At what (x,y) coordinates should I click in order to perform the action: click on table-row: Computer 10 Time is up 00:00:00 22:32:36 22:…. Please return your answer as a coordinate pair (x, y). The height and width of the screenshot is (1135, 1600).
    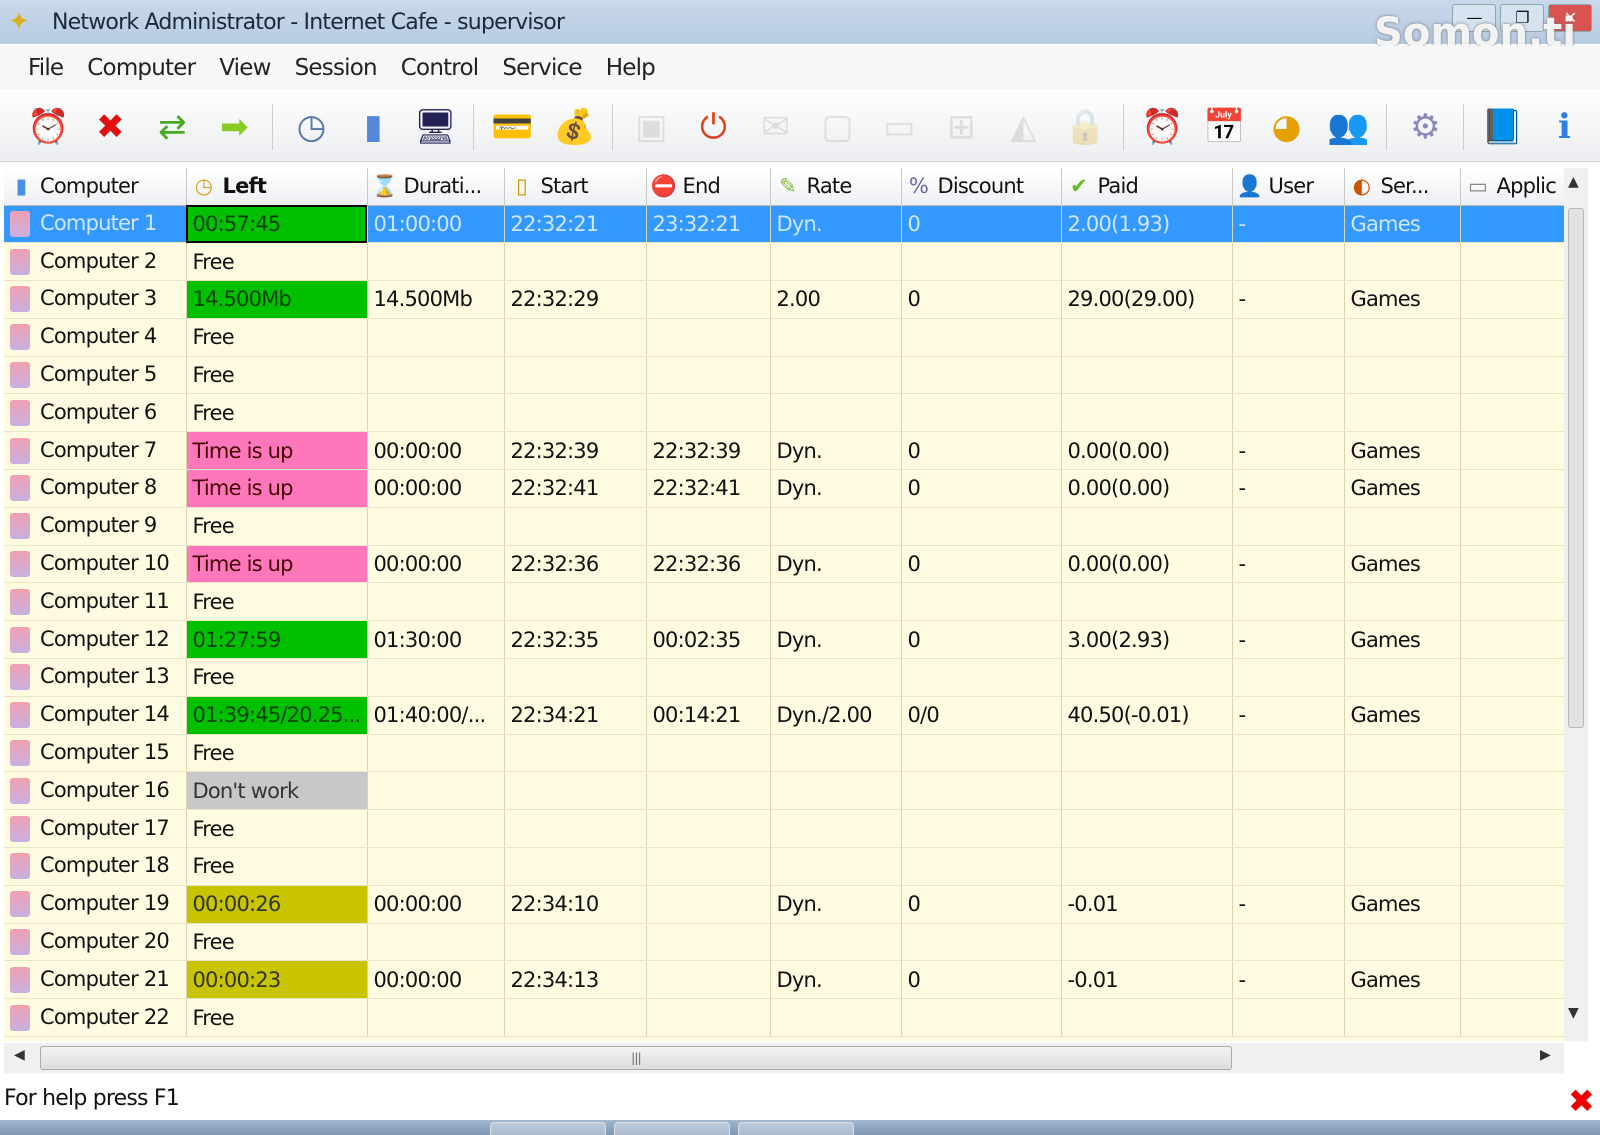
    Looking at the image, I should click on (784, 564).